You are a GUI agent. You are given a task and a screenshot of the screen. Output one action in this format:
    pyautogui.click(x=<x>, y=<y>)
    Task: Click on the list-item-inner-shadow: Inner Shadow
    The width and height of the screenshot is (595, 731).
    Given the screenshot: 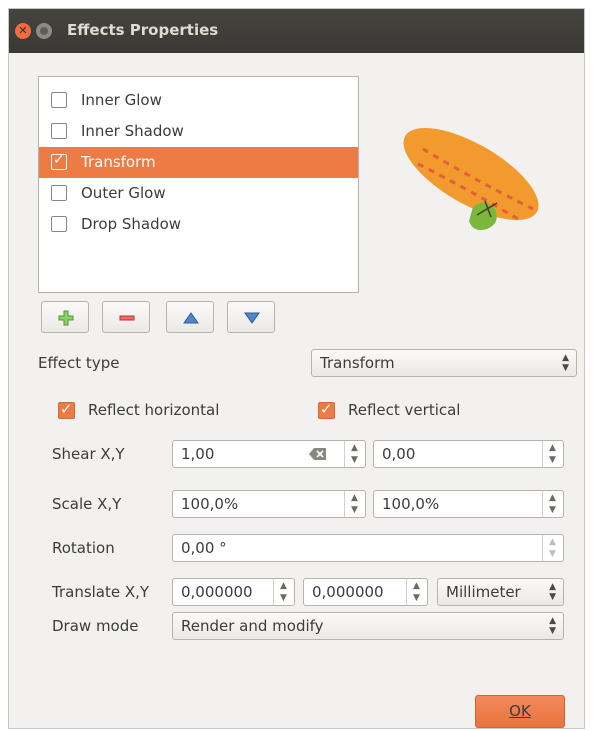 What is the action you would take?
    pyautogui.click(x=198, y=131)
    